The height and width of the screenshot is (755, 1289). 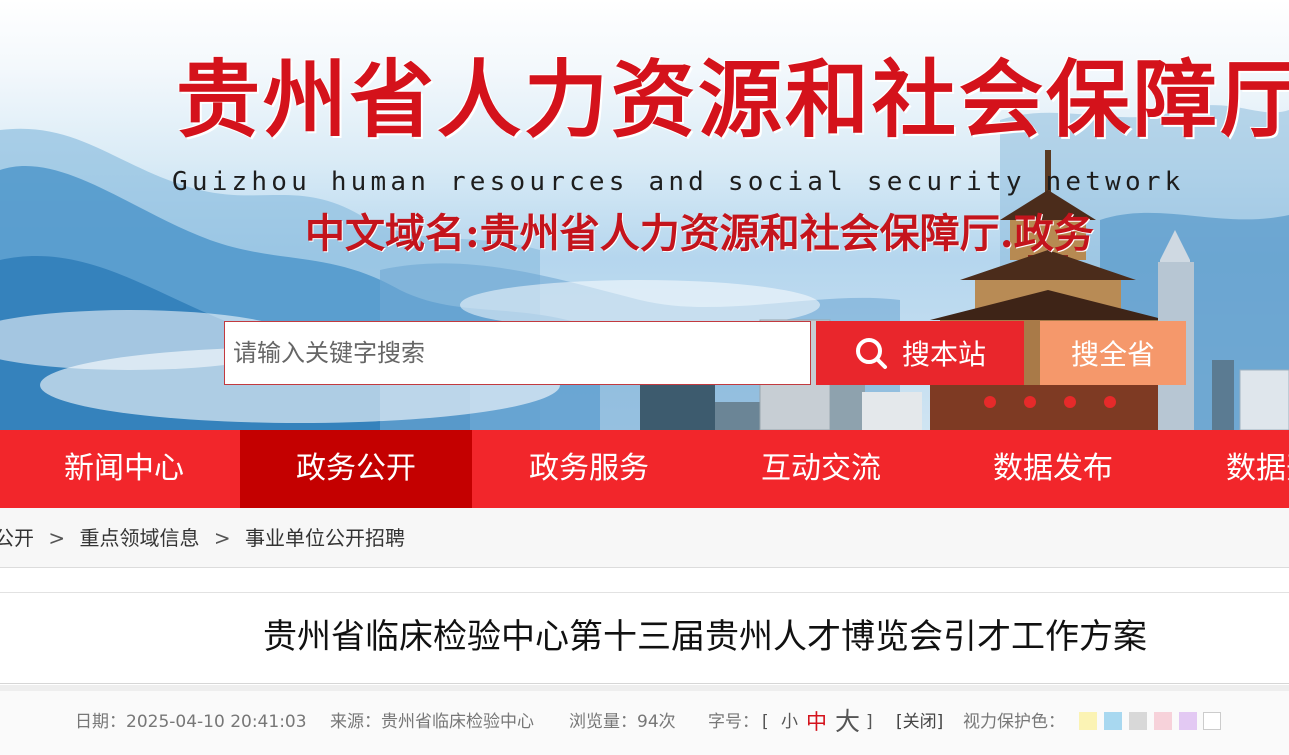 I want to click on search-province-button: 搜全省, so click(x=1113, y=353).